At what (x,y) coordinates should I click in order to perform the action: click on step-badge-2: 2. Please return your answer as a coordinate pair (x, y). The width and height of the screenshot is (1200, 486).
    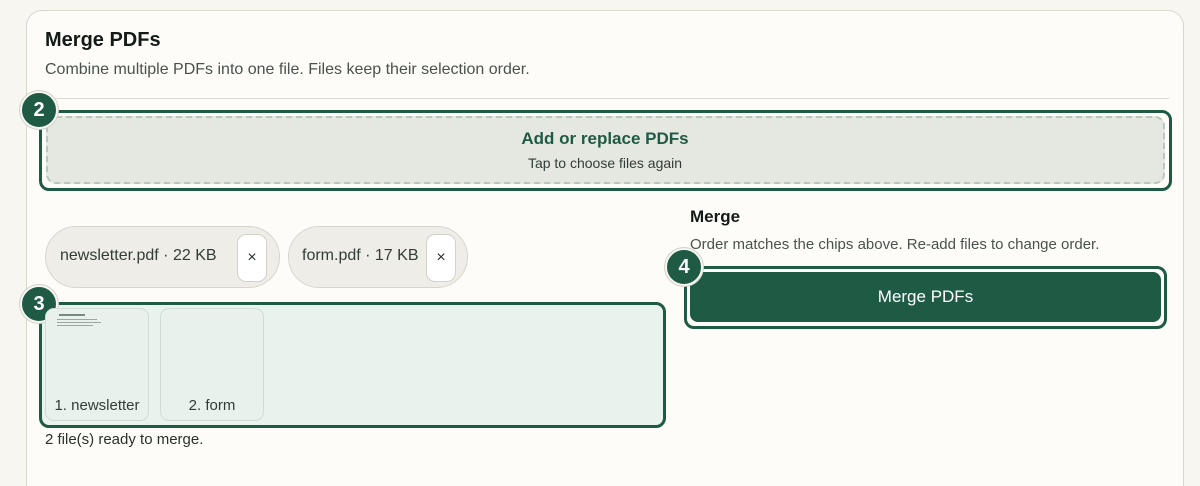
    Looking at the image, I should click on (39, 110).